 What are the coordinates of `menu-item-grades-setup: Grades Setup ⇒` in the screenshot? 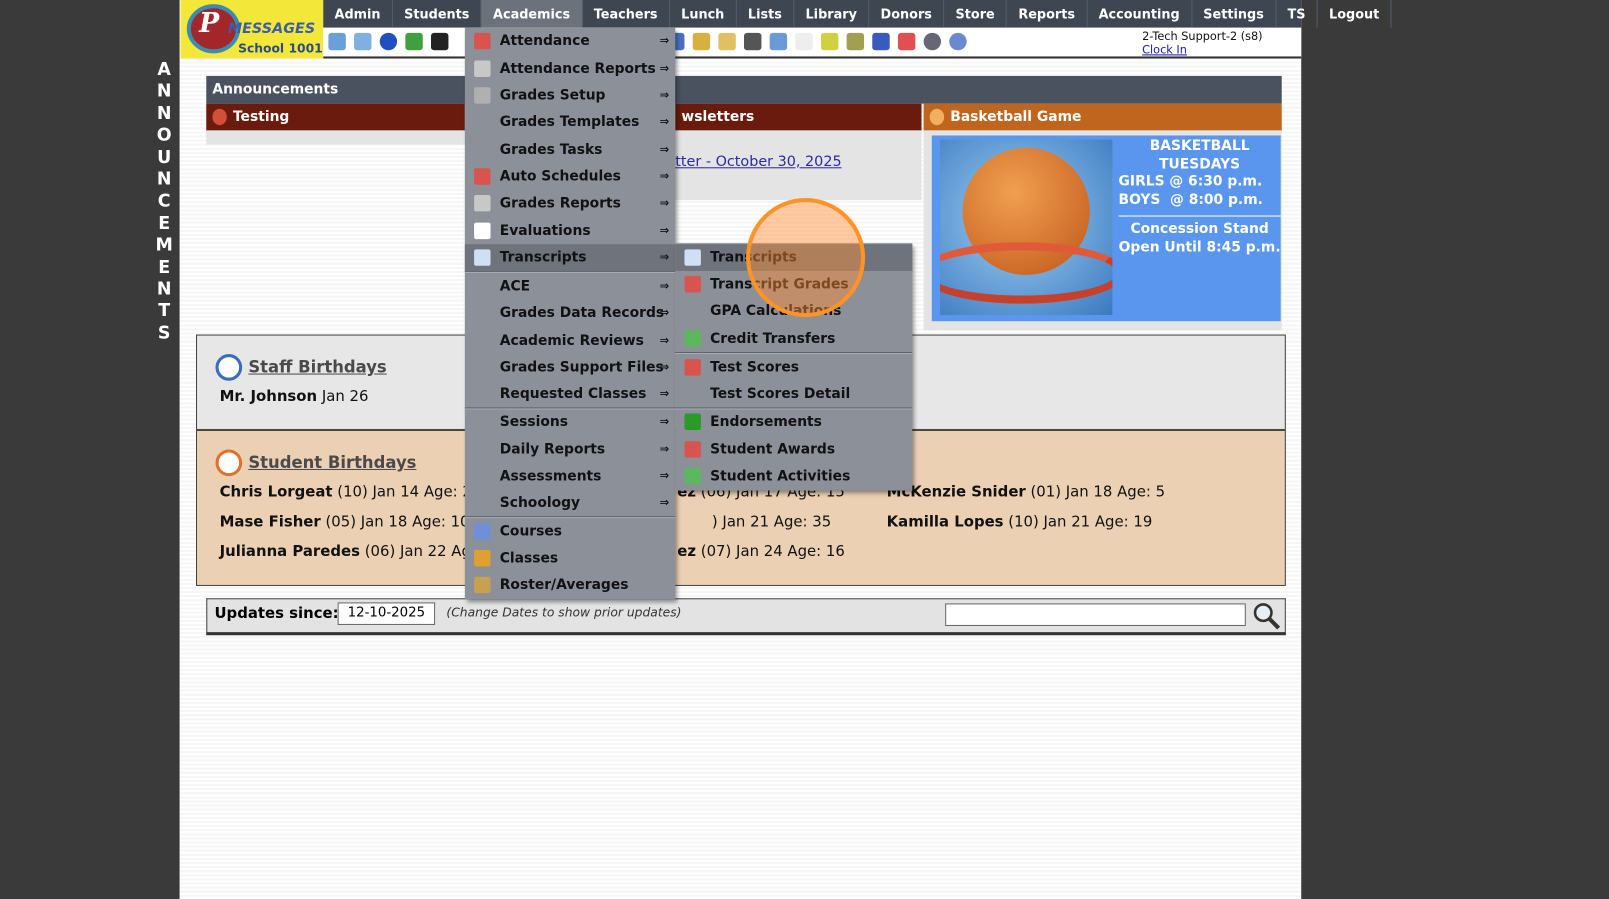 It's located at (570, 95).